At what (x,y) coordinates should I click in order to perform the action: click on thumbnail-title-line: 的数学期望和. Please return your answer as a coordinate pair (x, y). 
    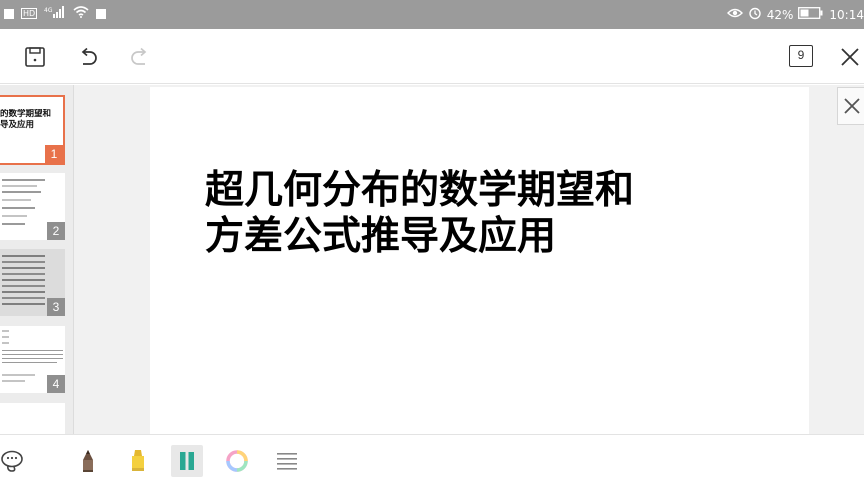
    Looking at the image, I should click on (26, 114).